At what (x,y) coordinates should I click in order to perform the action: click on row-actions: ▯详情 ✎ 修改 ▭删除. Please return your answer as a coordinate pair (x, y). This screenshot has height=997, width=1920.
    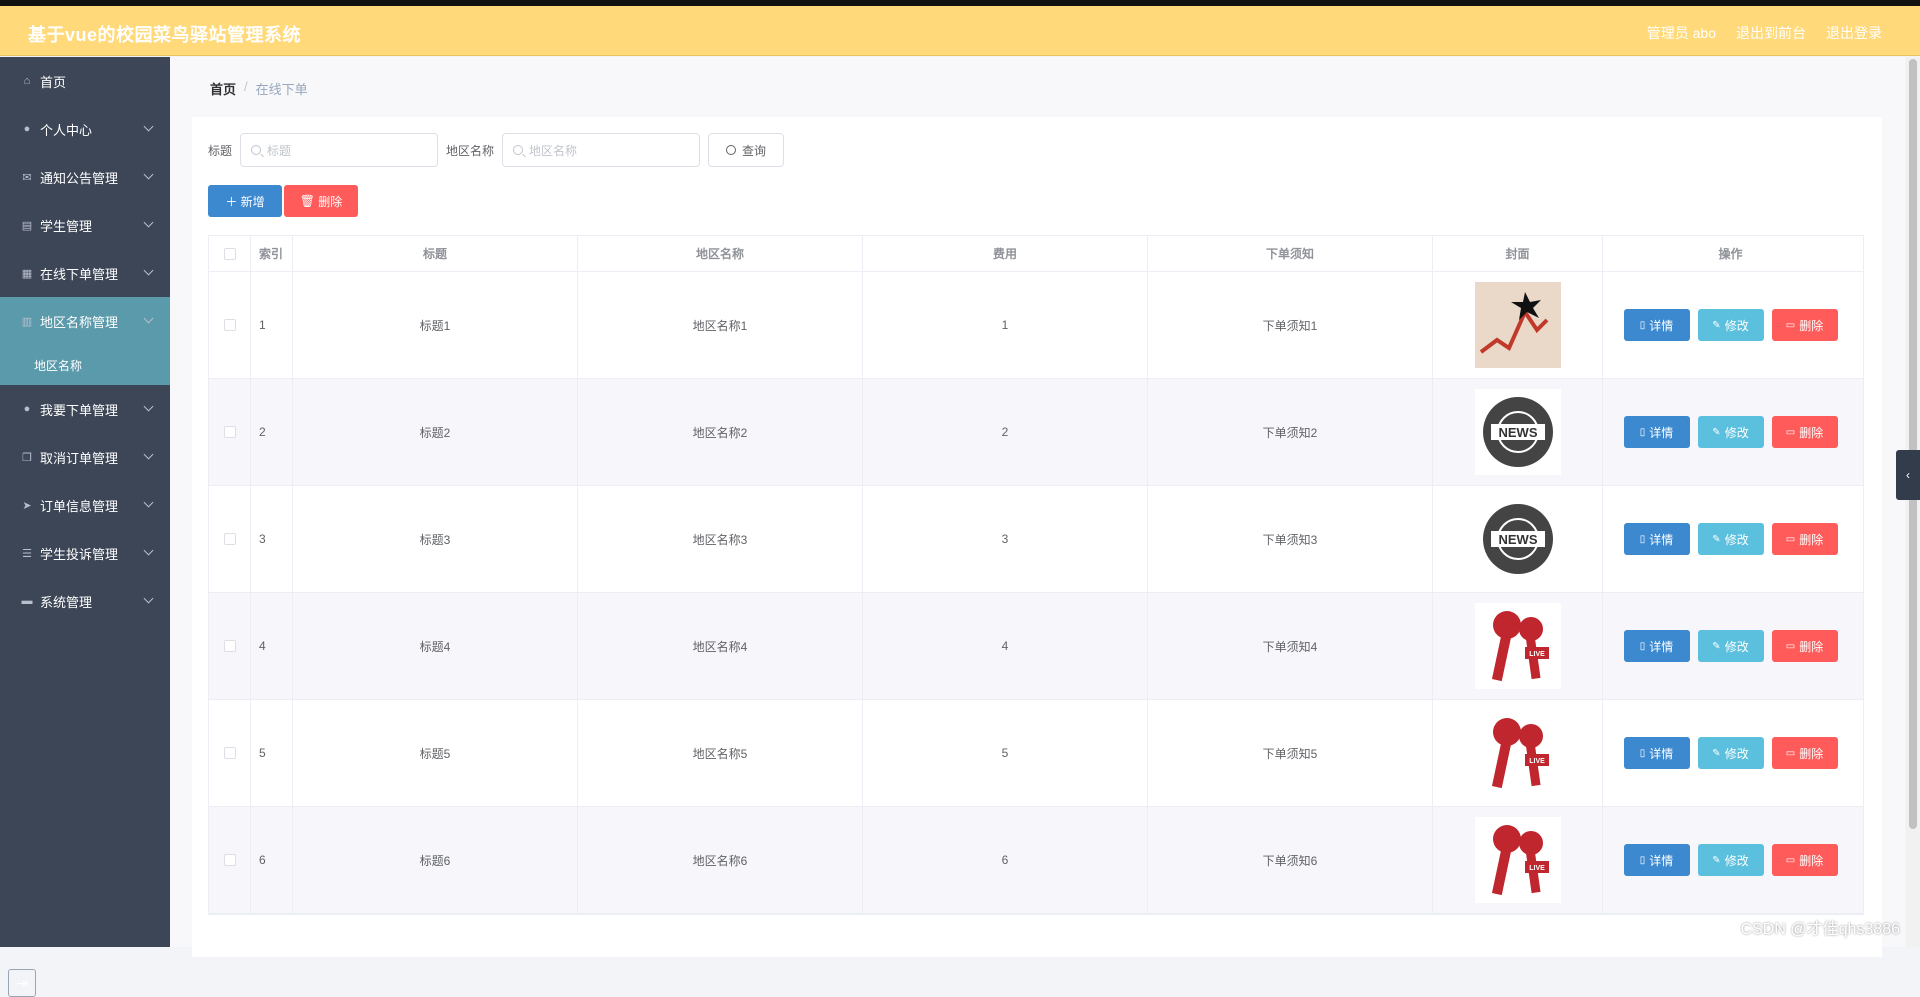
    Looking at the image, I should click on (1731, 432).